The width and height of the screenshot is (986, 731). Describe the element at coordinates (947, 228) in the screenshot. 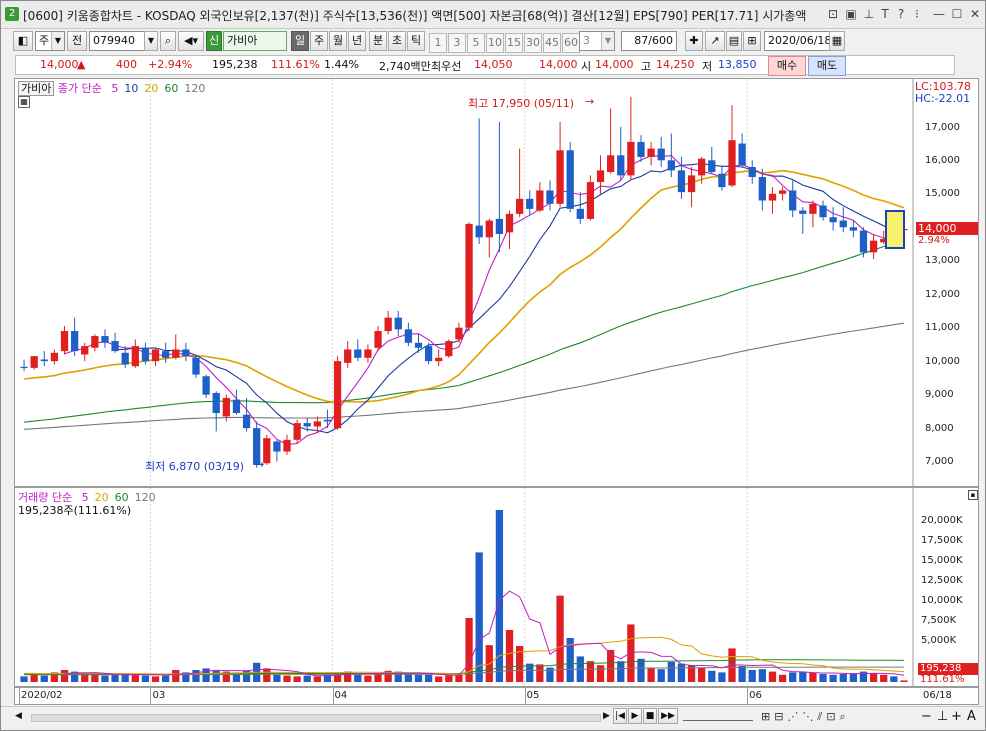

I see `current-price-label: 14,000` at that location.